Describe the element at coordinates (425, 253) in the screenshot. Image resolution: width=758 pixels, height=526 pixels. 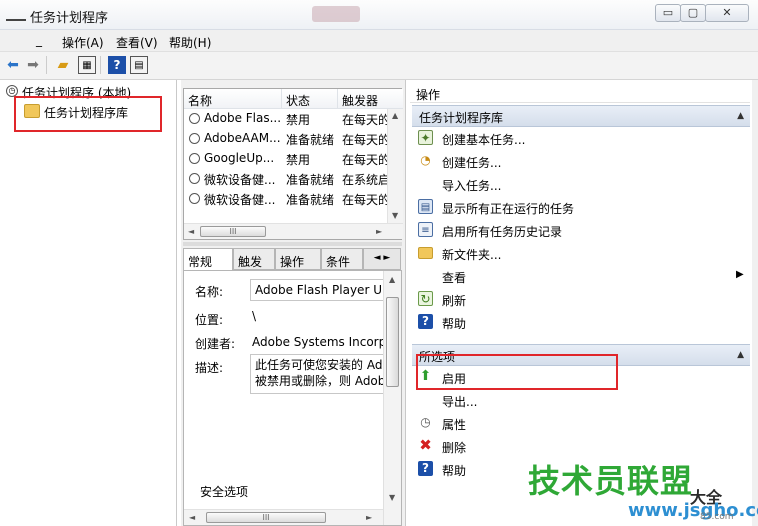
I see `folder-icon` at that location.